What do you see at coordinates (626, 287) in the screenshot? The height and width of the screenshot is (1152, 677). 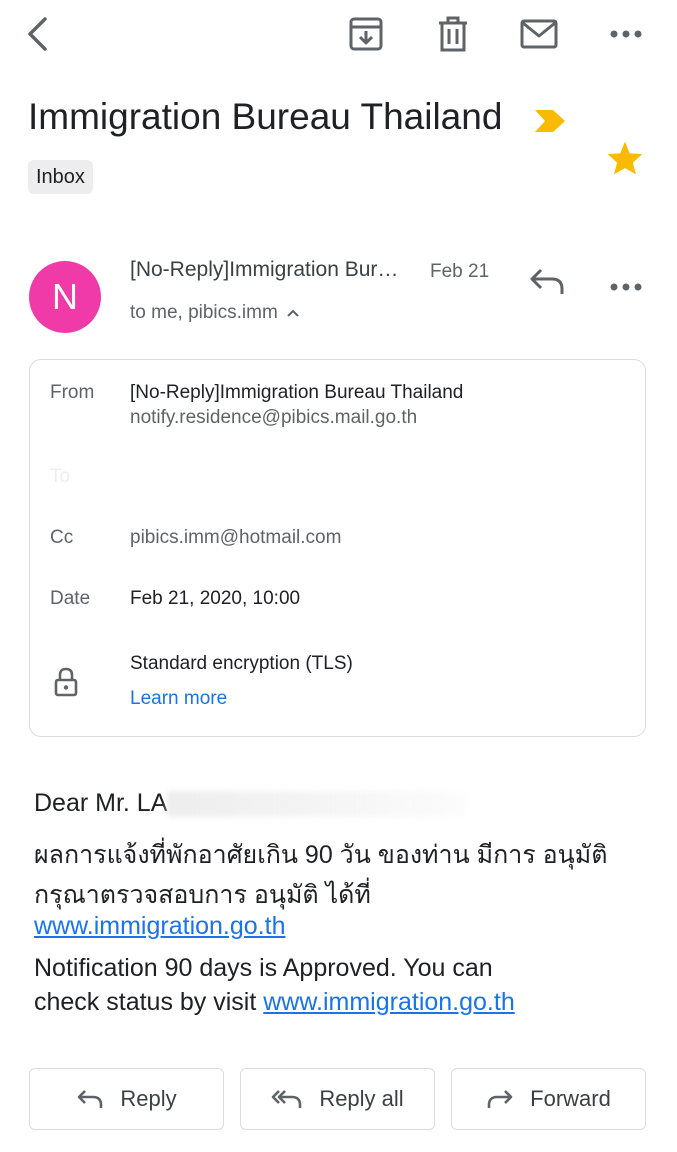 I see `message-more-icon` at bounding box center [626, 287].